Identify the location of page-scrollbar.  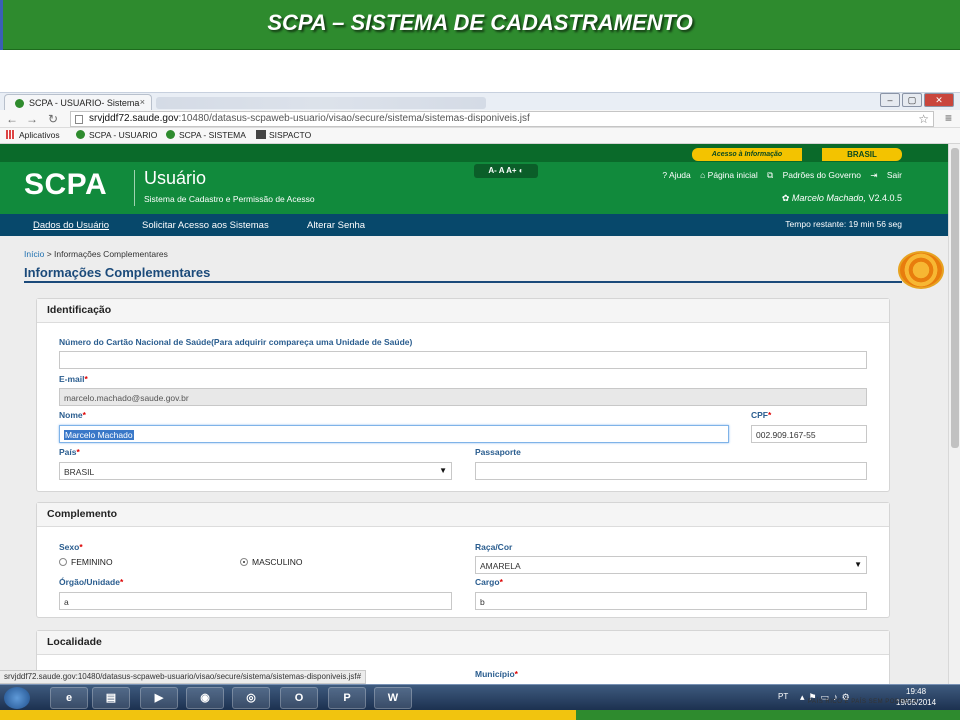
(954, 414).